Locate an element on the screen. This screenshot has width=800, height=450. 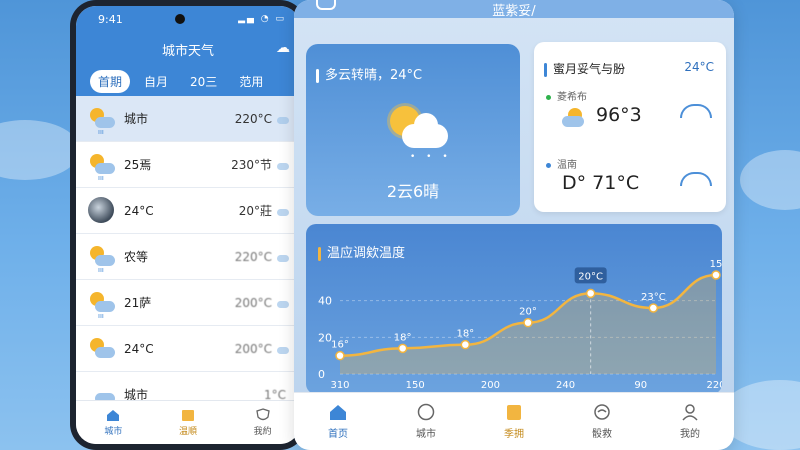
nav-temp: 温順 is located at coordinates (188, 422).